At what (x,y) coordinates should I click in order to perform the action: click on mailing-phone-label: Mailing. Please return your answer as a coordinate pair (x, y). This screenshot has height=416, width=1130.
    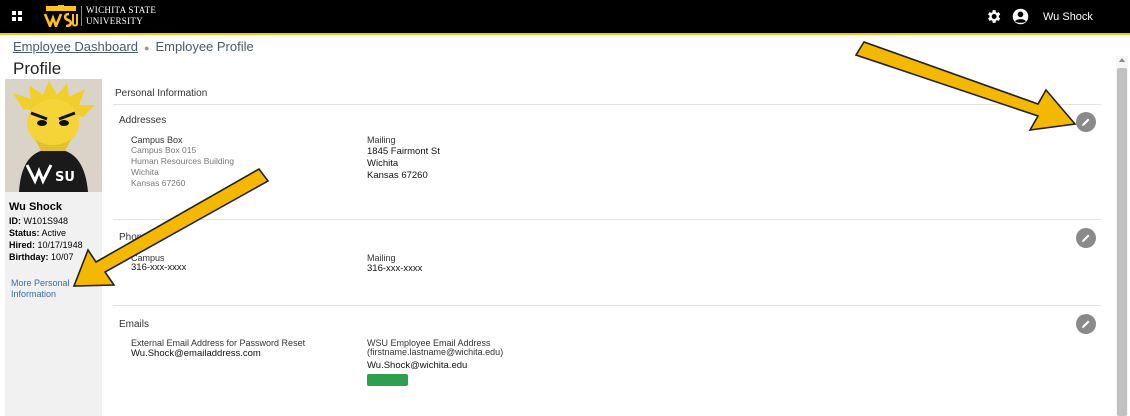
    Looking at the image, I should click on (381, 258).